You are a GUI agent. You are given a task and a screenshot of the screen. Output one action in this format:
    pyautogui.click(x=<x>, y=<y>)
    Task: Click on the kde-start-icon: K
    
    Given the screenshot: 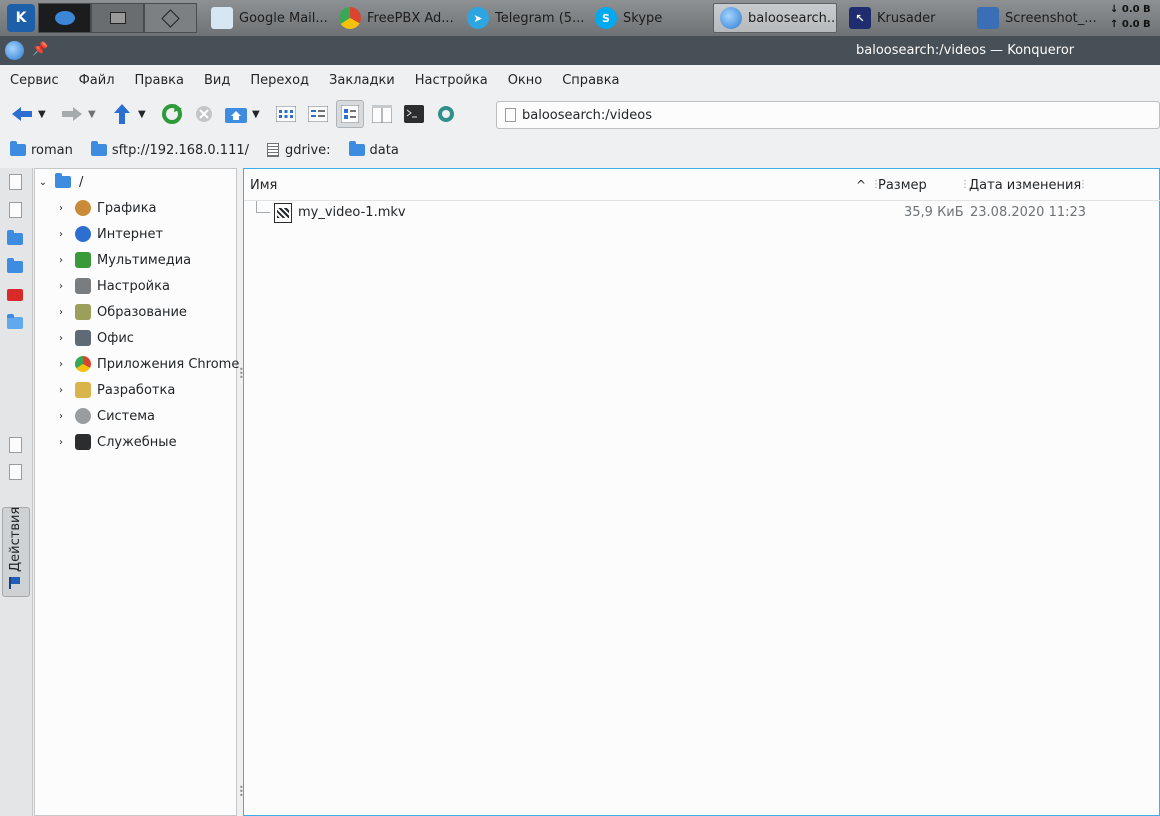 What is the action you would take?
    pyautogui.click(x=21, y=18)
    